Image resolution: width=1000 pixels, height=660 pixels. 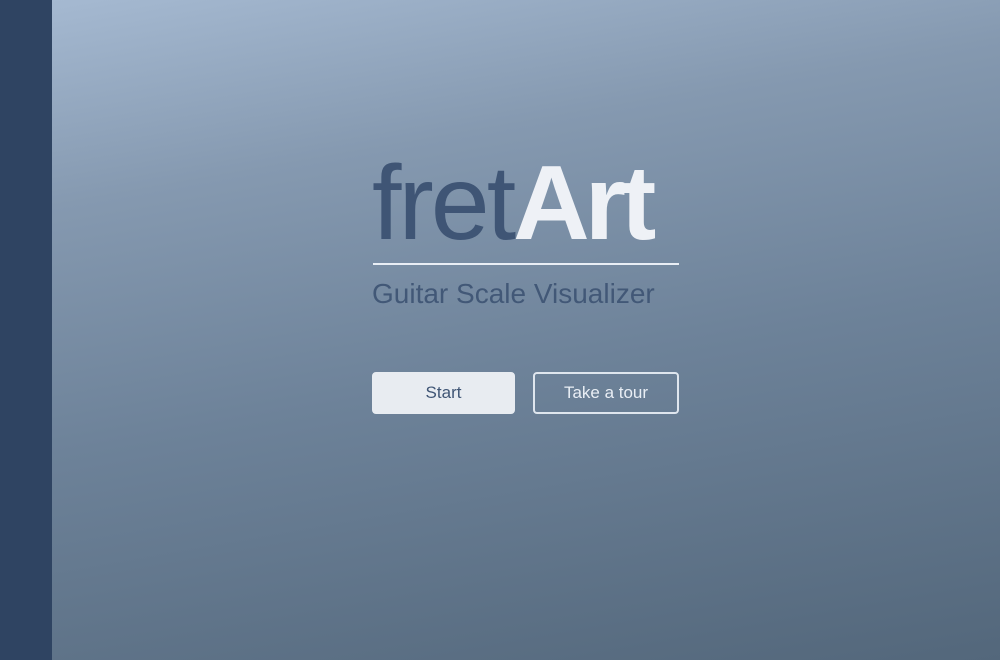 What do you see at coordinates (526, 264) in the screenshot?
I see `logo-divider` at bounding box center [526, 264].